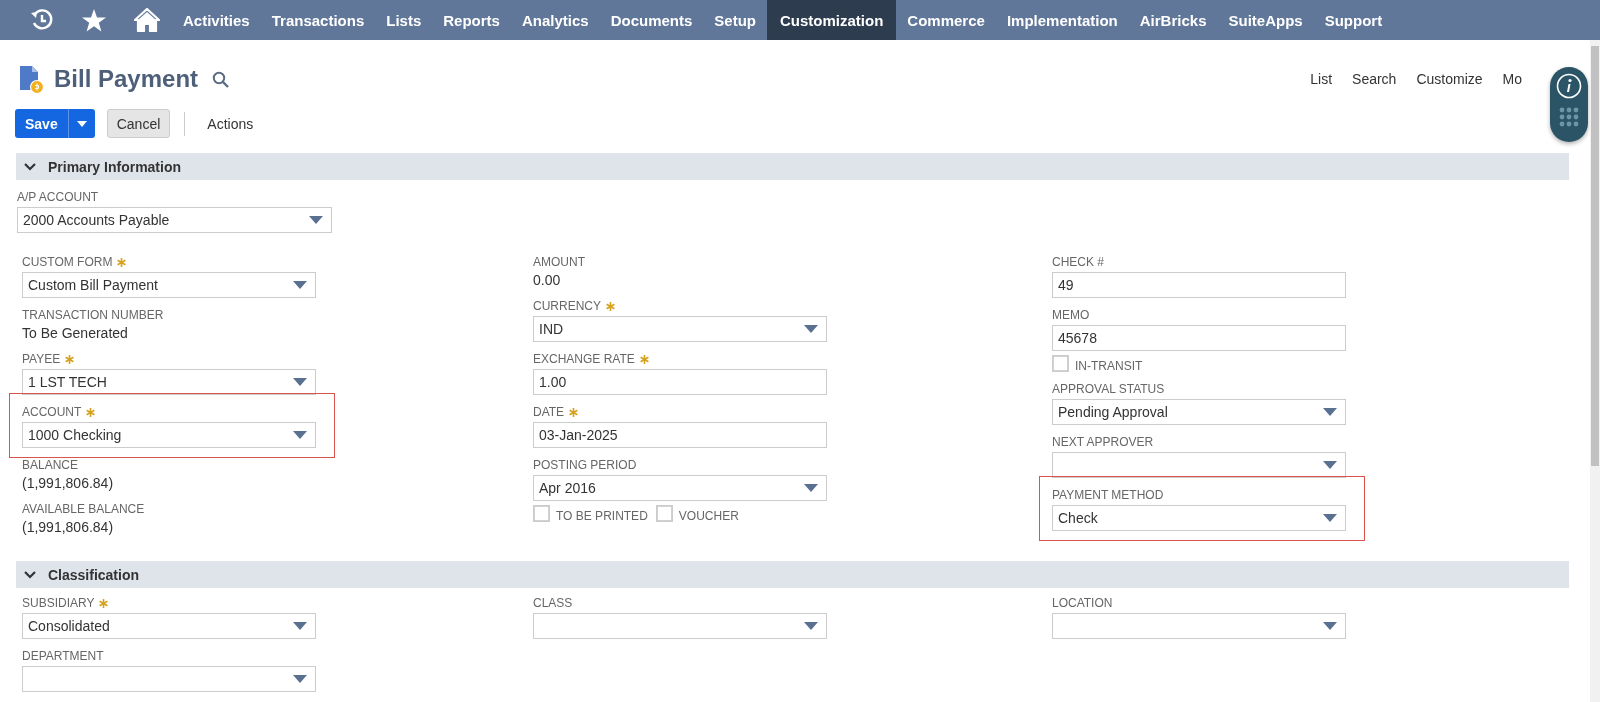 The image size is (1600, 702). Describe the element at coordinates (1374, 79) in the screenshot. I see `header-link: Search` at that location.